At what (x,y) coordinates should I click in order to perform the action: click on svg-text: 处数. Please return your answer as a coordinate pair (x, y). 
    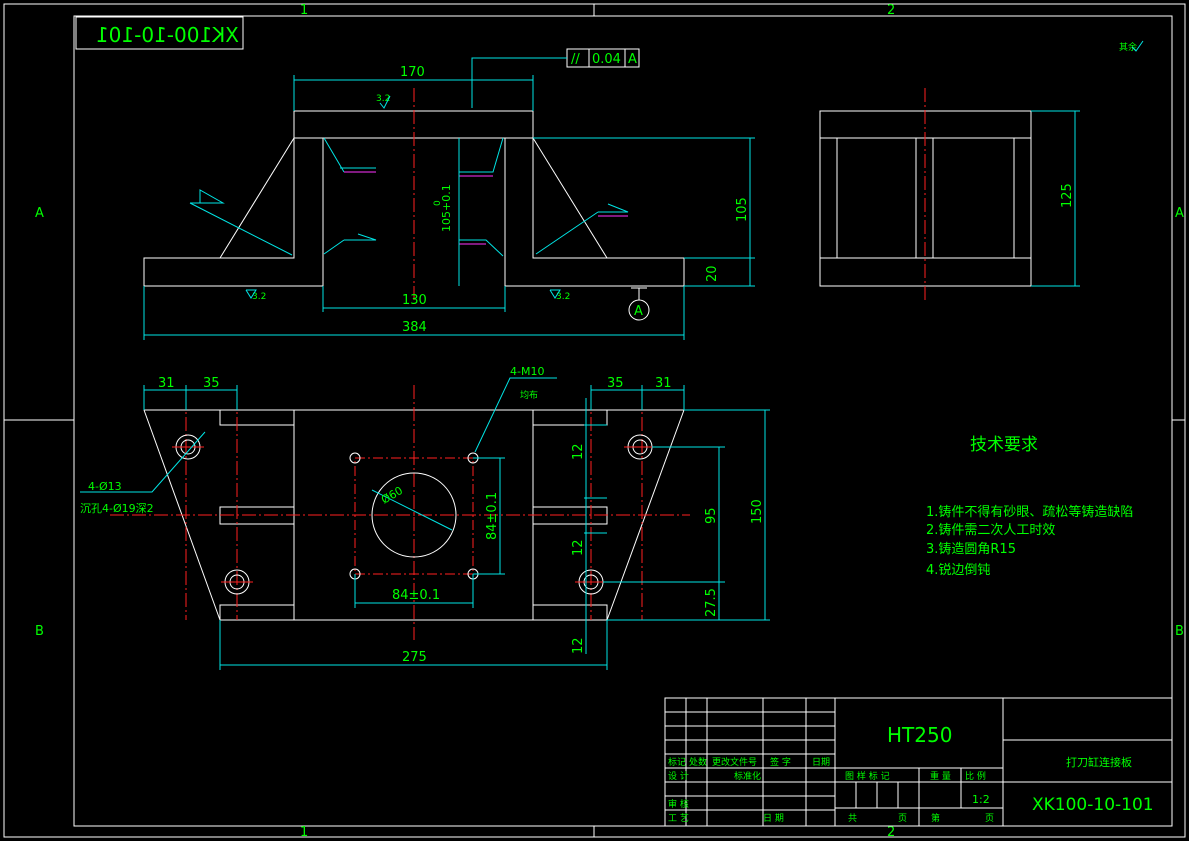
    Looking at the image, I should click on (698, 762).